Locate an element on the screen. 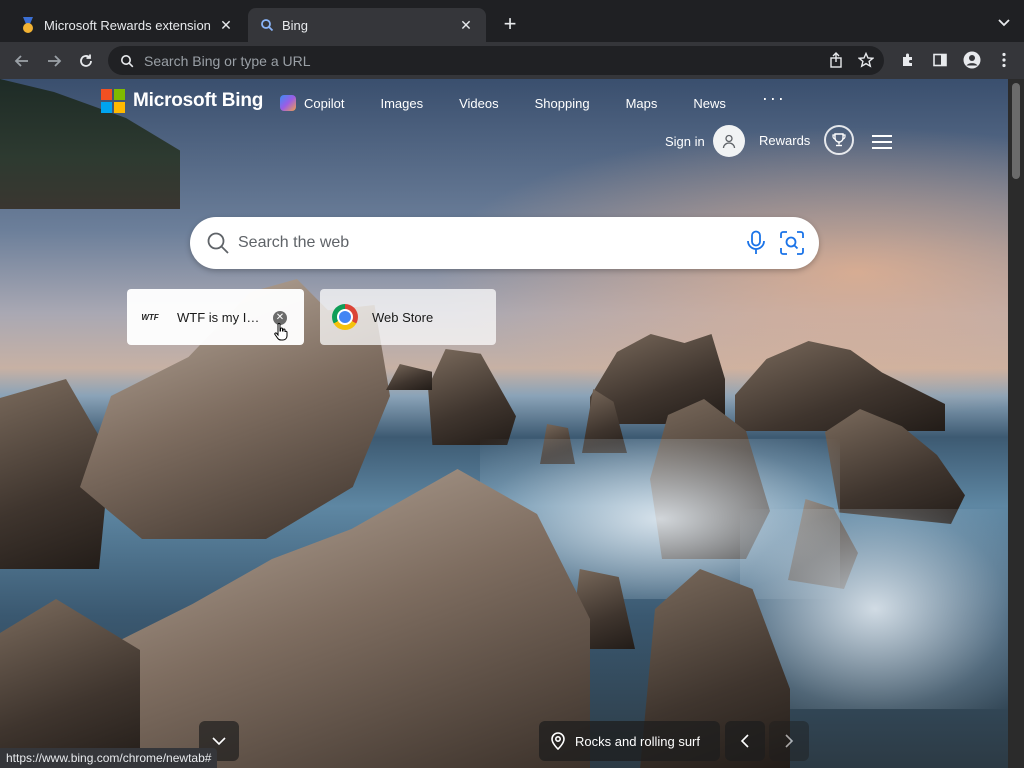  chevron-left-icon is located at coordinates (744, 741).